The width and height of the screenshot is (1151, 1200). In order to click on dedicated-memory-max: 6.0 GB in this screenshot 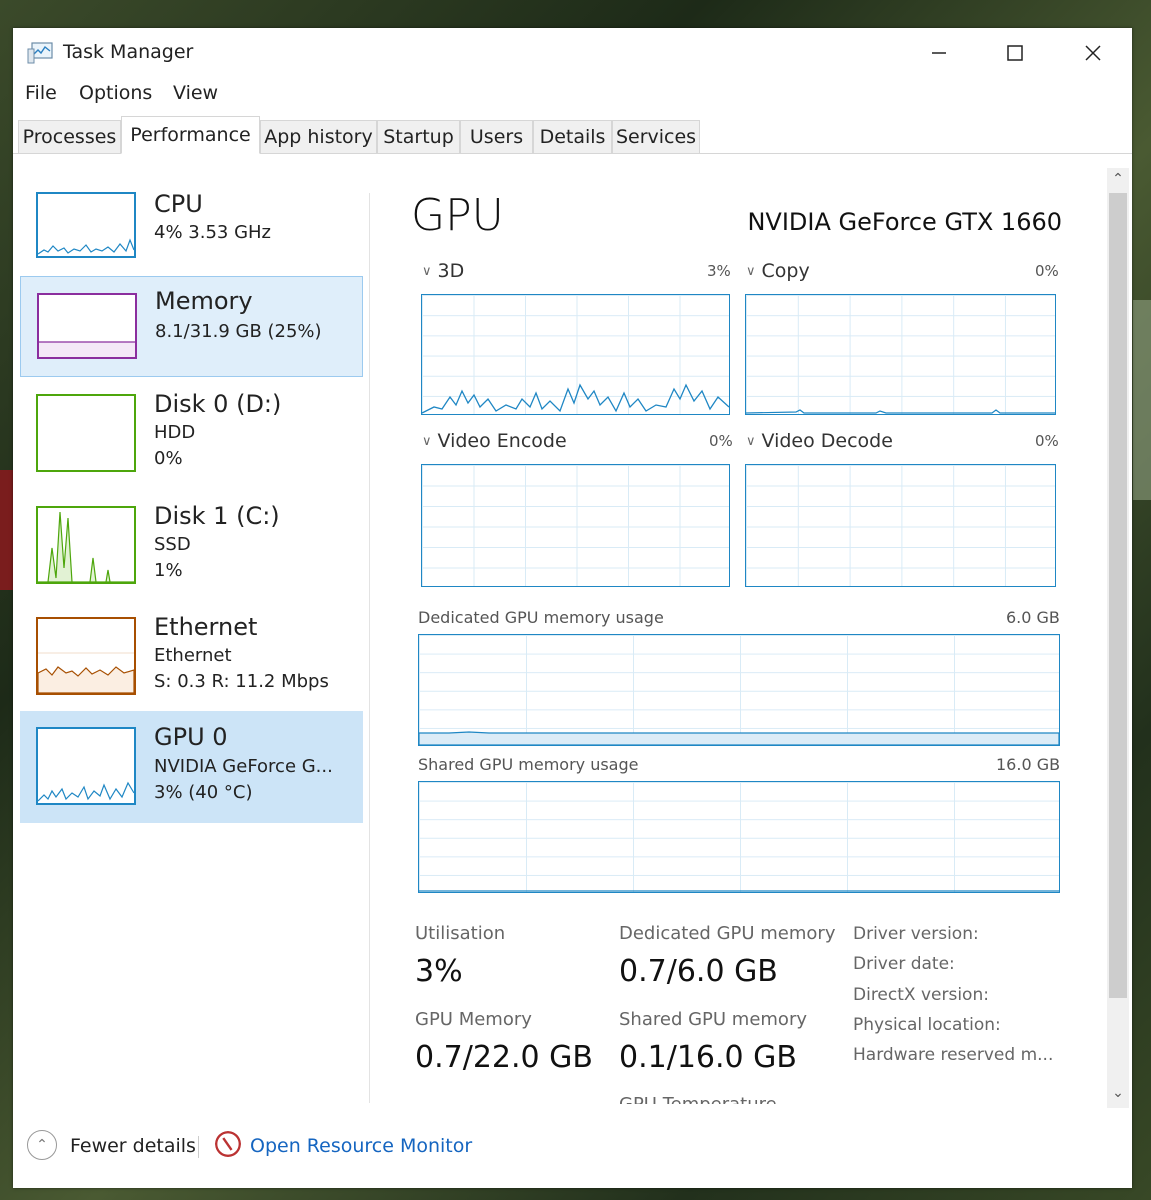, I will do `click(1033, 617)`.